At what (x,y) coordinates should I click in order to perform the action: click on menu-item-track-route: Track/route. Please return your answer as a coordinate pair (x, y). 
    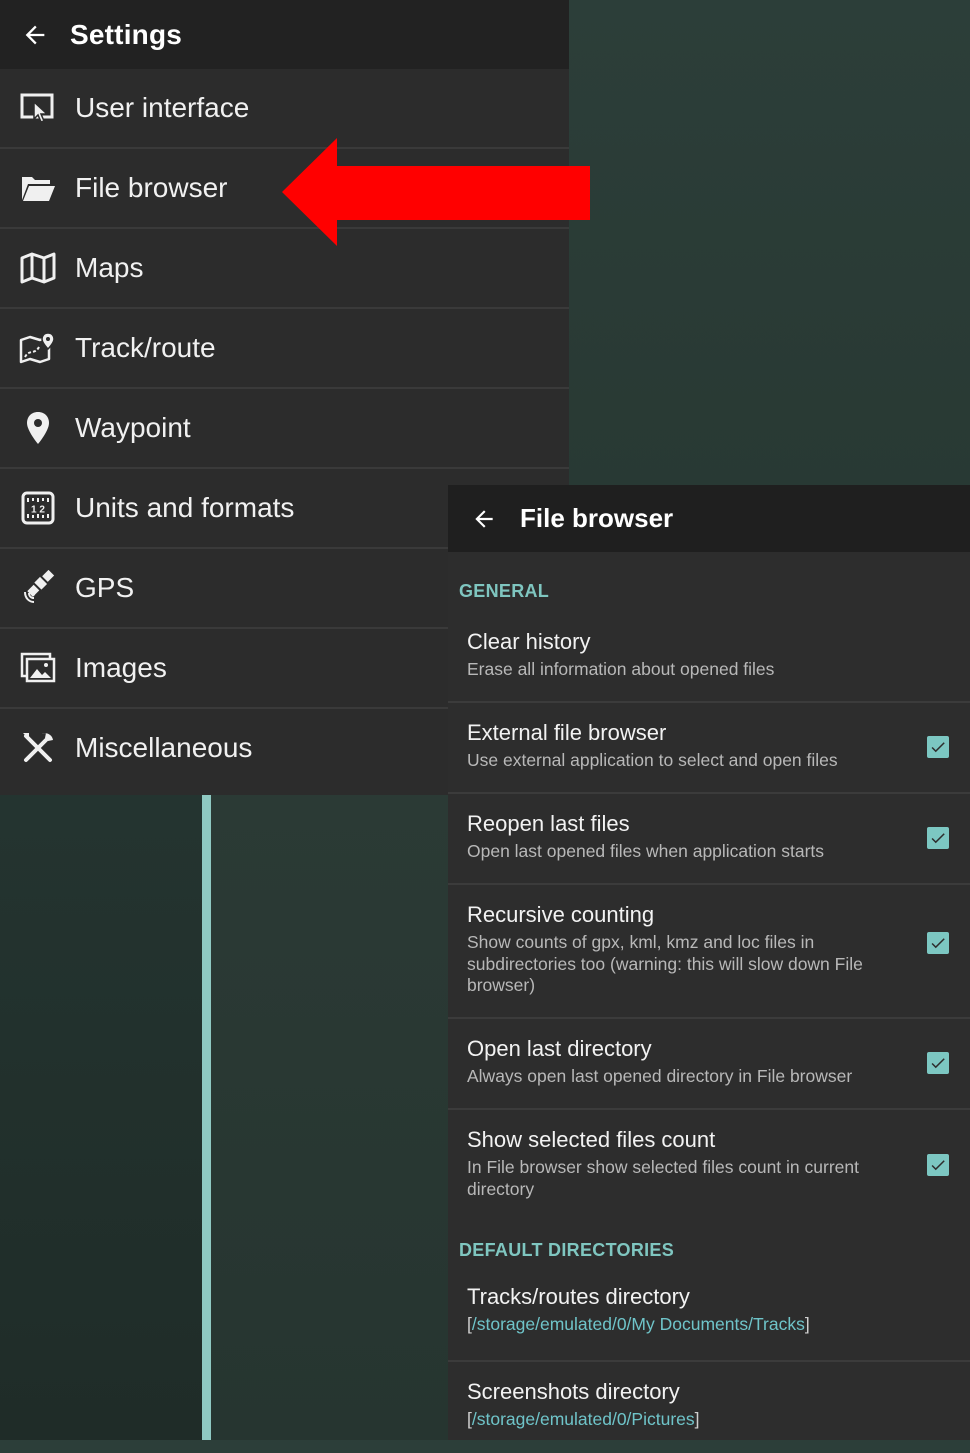
    Looking at the image, I should click on (284, 349).